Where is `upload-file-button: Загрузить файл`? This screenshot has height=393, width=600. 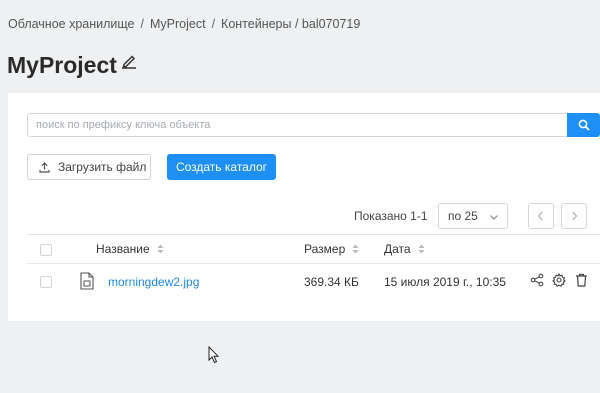 upload-file-button: Загрузить файл is located at coordinates (89, 167).